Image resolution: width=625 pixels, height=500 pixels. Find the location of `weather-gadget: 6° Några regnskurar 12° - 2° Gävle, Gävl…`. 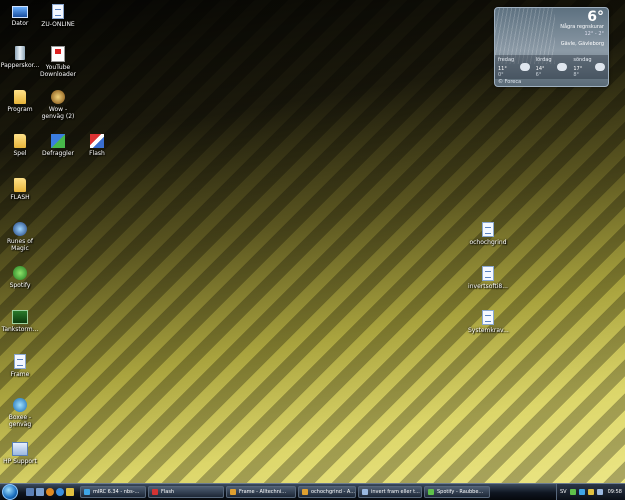

weather-gadget: 6° Några regnskurar 12° - 2° Gävle, Gävl… is located at coordinates (551, 47).